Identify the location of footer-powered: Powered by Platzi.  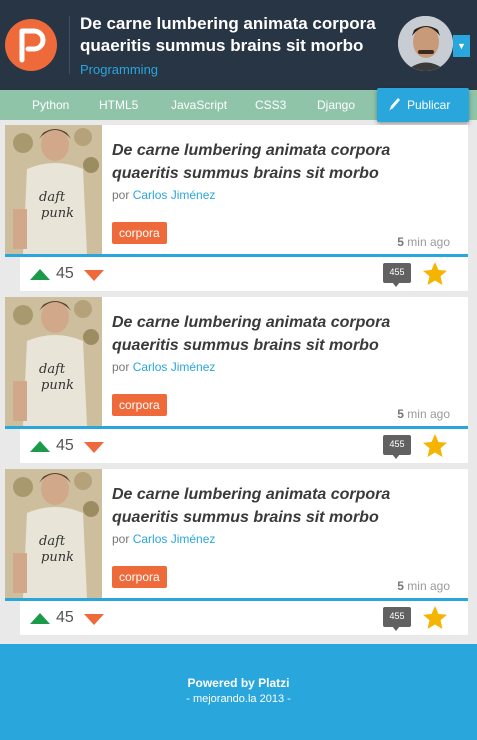
(238, 683).